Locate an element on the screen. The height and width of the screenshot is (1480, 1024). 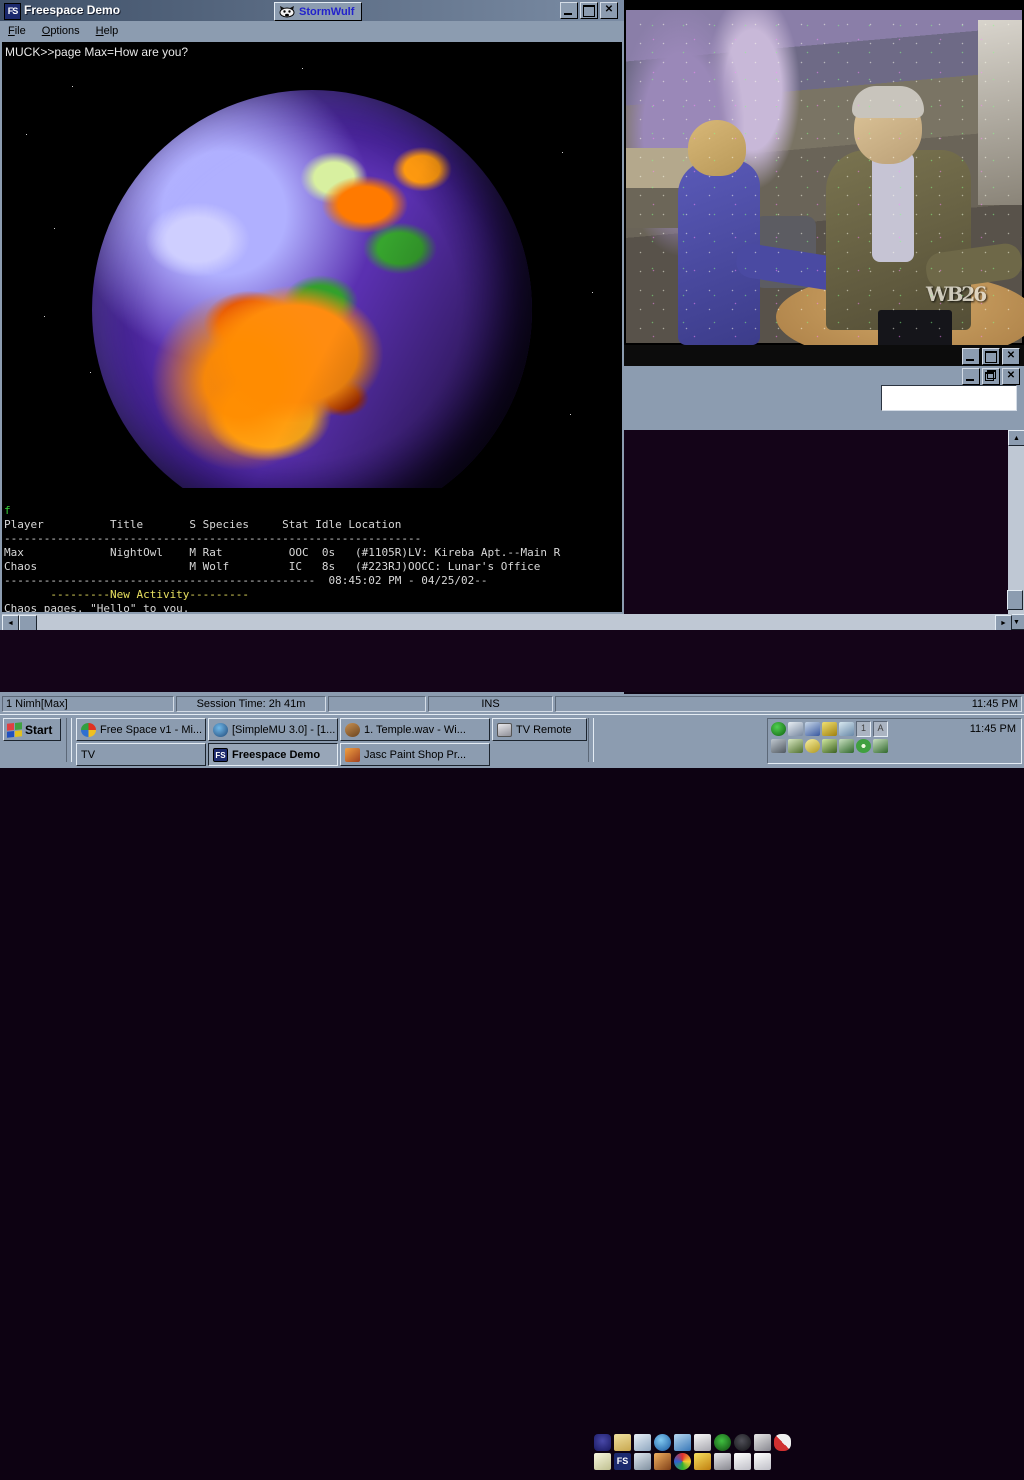
menu-options-label: ptions is located at coordinates (65, 31).